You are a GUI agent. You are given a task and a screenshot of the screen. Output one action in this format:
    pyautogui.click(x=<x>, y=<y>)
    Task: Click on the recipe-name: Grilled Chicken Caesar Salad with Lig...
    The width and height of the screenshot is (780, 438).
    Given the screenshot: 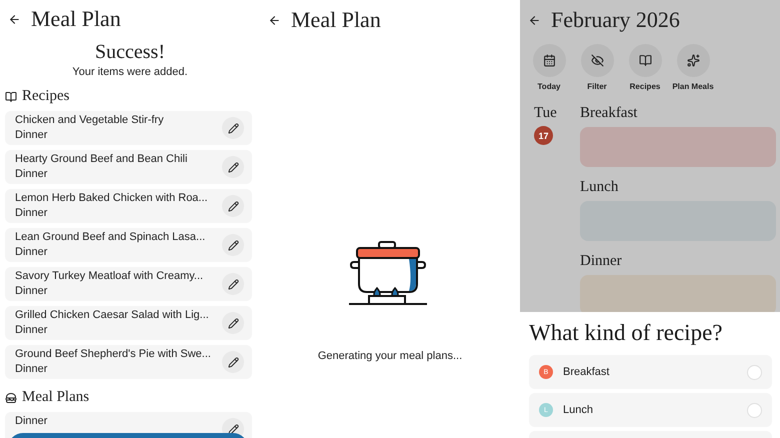 What is the action you would take?
    pyautogui.click(x=112, y=315)
    